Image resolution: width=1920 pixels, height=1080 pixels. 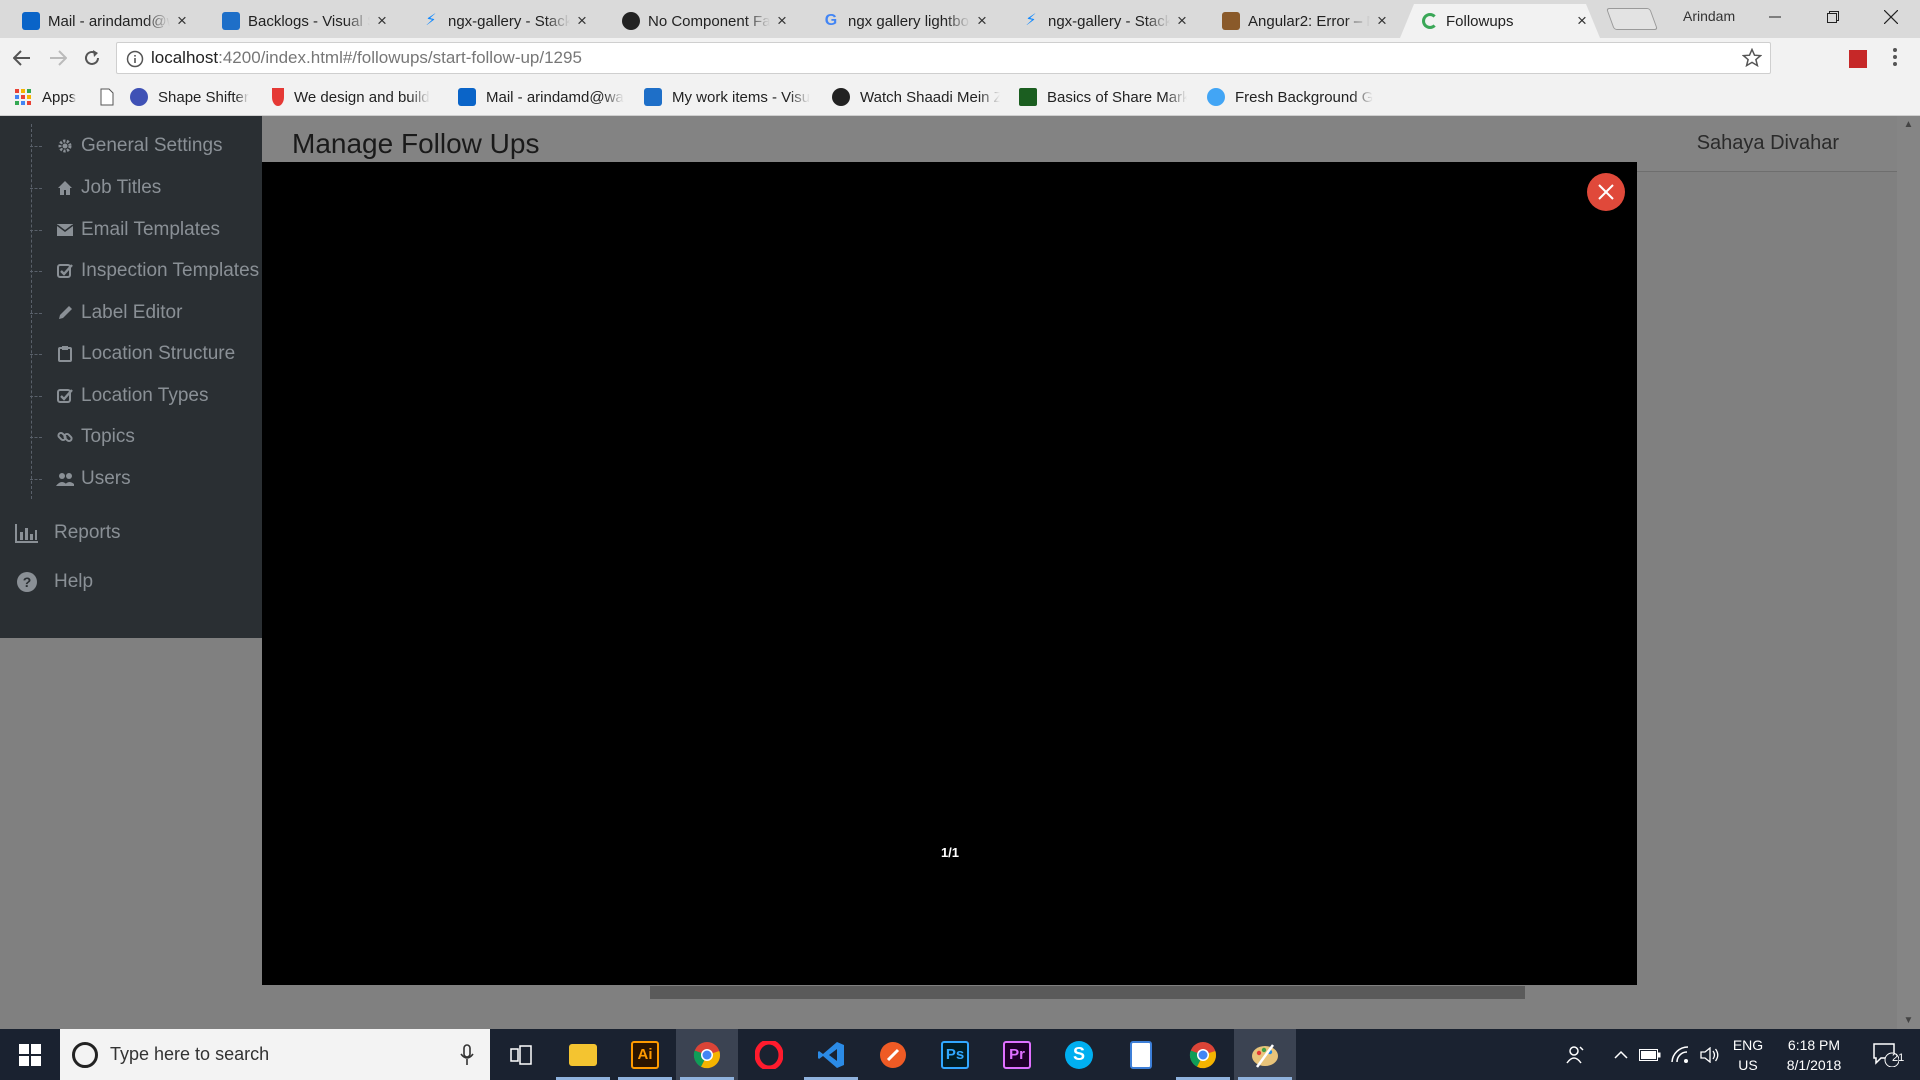 I want to click on scroll-up-icon: ▲, so click(x=1908, y=124).